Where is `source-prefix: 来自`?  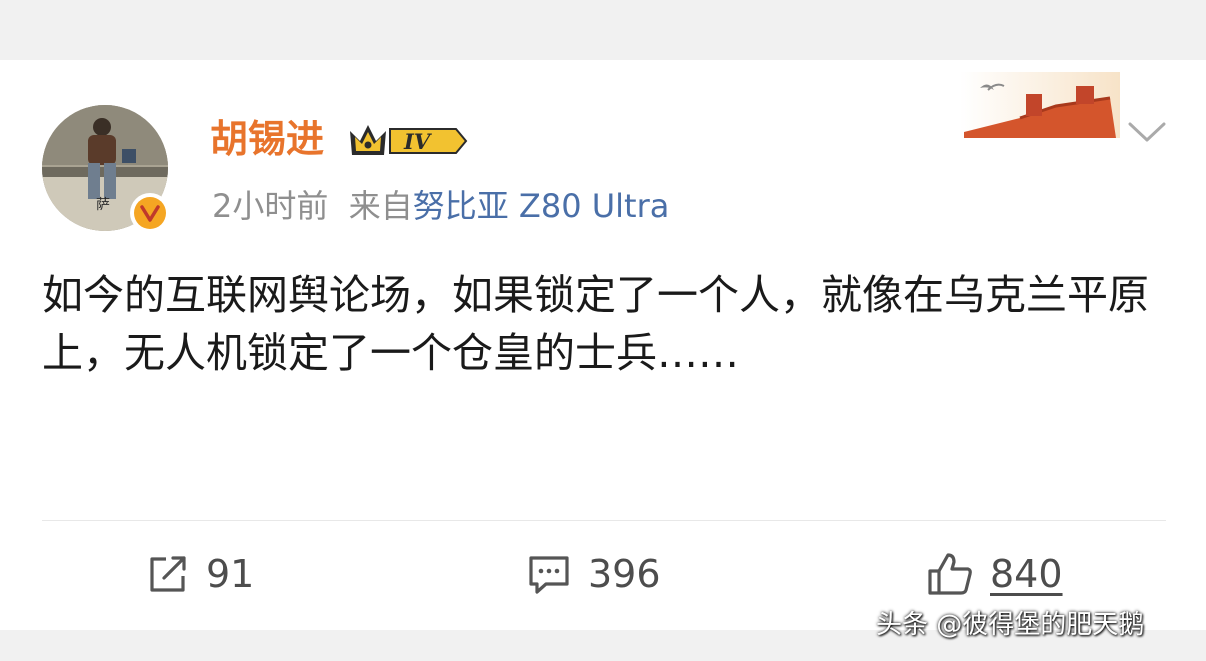 source-prefix: 来自 is located at coordinates (380, 206).